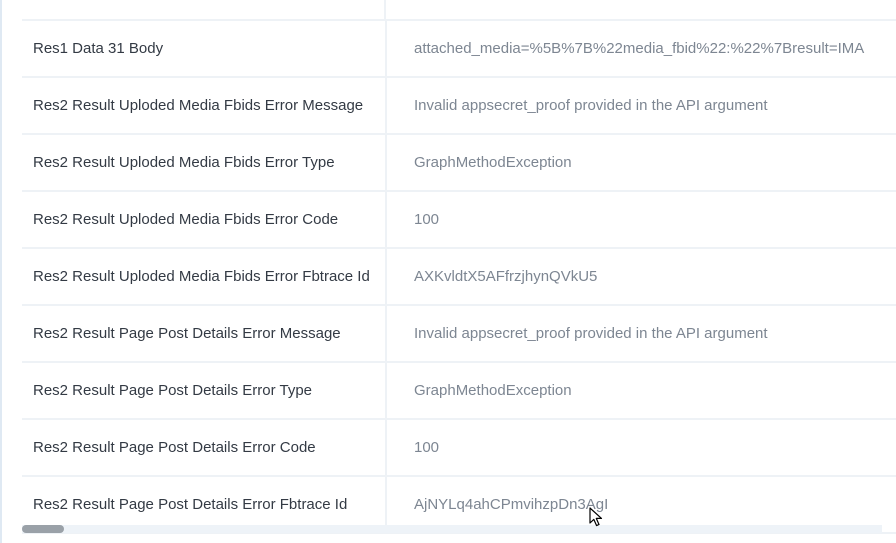 This screenshot has width=896, height=543. Describe the element at coordinates (506, 276) in the screenshot. I see `row-value: AXKvldtX5AFfrzjhynQVkU5` at that location.